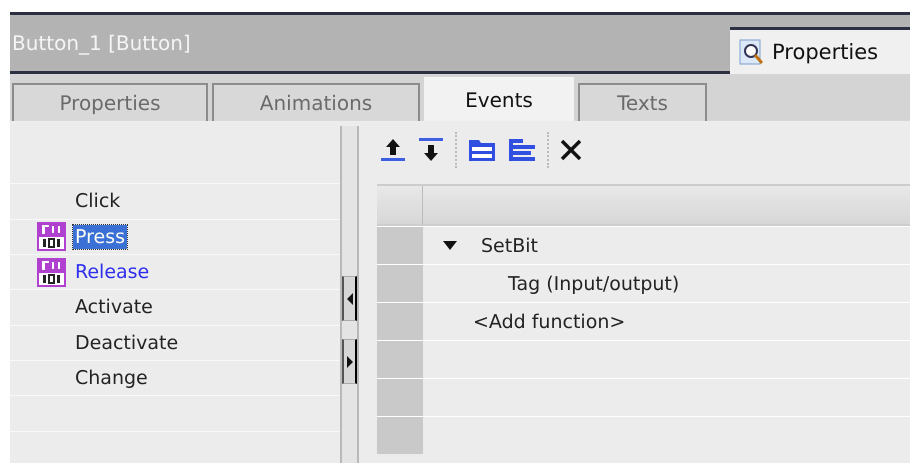 This screenshot has height=463, width=910. What do you see at coordinates (825, 52) in the screenshot?
I see `inspector-tab-label: Properties` at bounding box center [825, 52].